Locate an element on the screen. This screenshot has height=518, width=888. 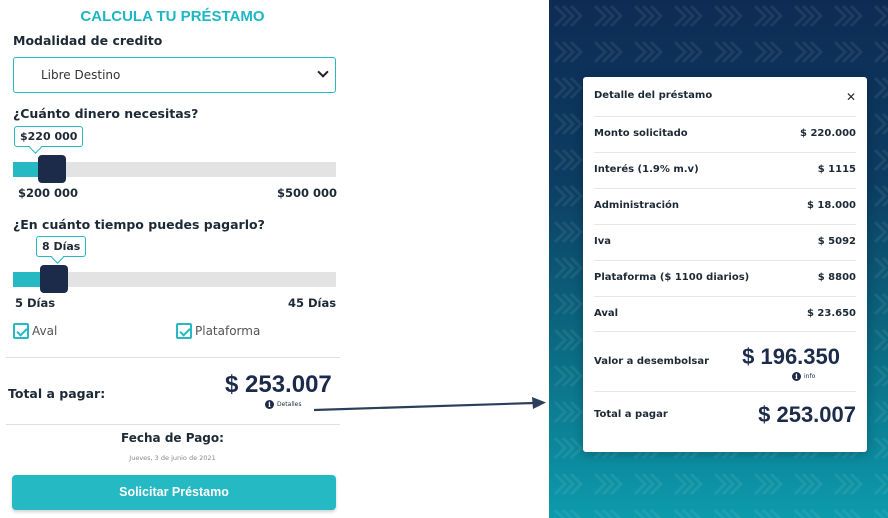
term-max-label: 45 Días is located at coordinates (312, 303).